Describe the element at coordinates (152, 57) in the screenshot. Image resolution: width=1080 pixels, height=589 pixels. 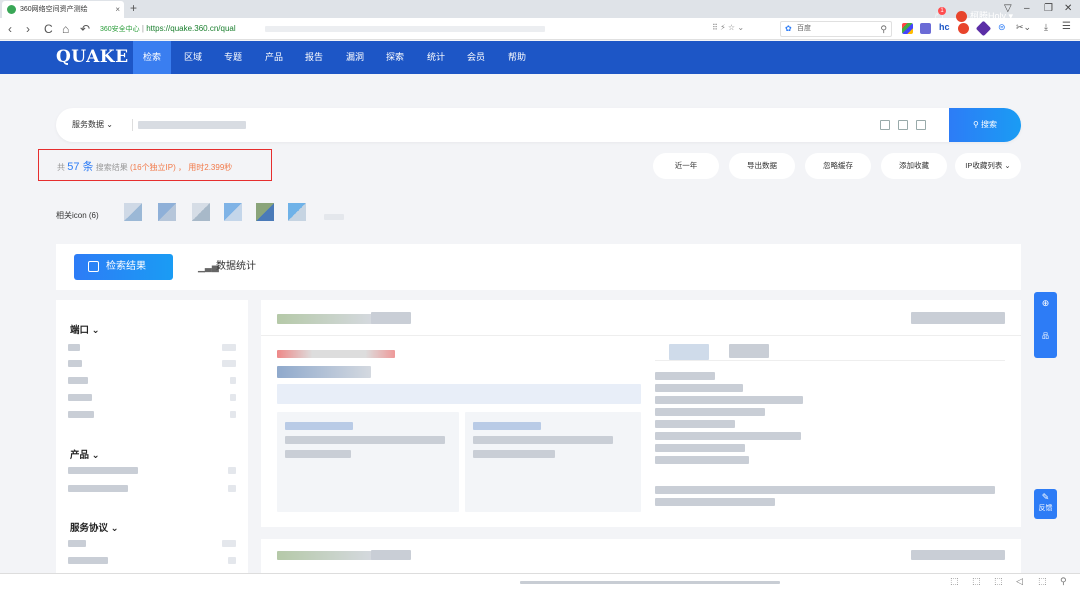
I see `nav-search: 检索` at that location.